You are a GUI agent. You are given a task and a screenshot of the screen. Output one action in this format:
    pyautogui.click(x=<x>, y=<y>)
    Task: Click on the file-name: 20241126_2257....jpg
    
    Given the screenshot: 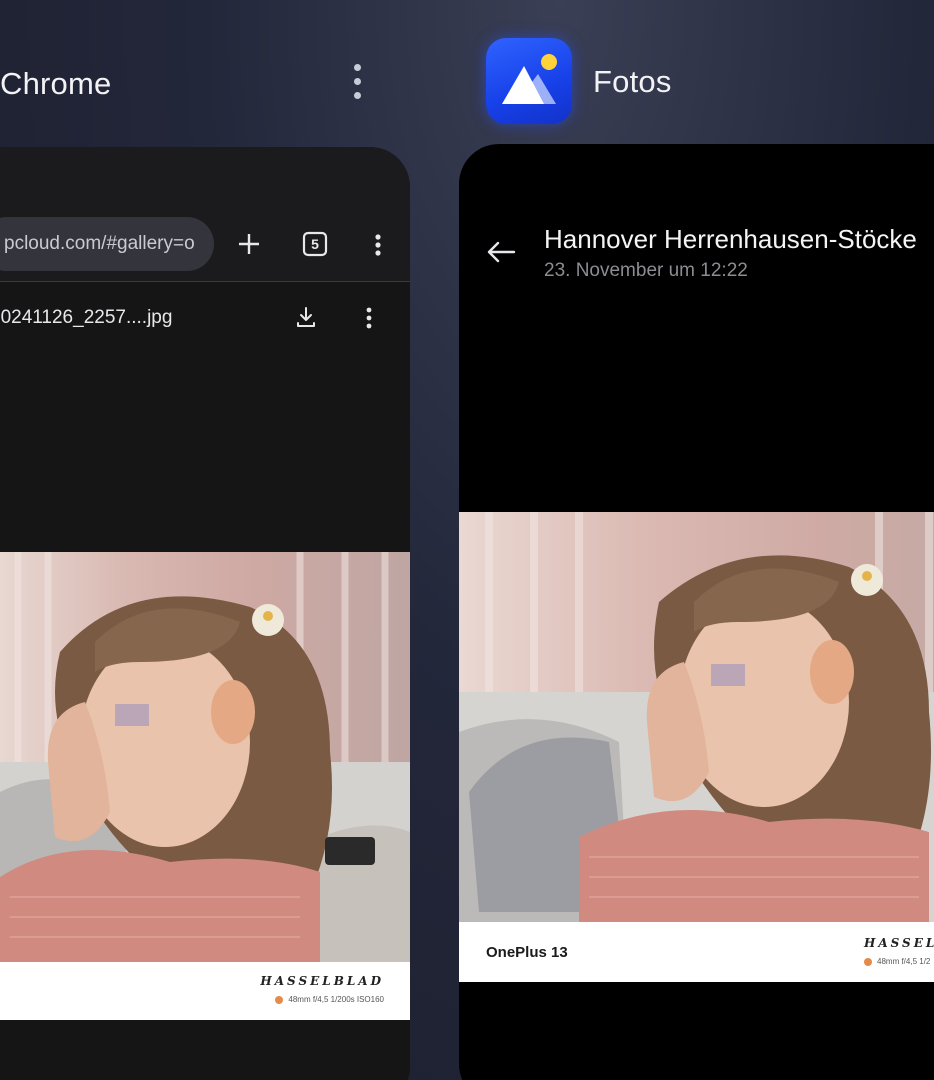 What is the action you would take?
    pyautogui.click(x=86, y=317)
    